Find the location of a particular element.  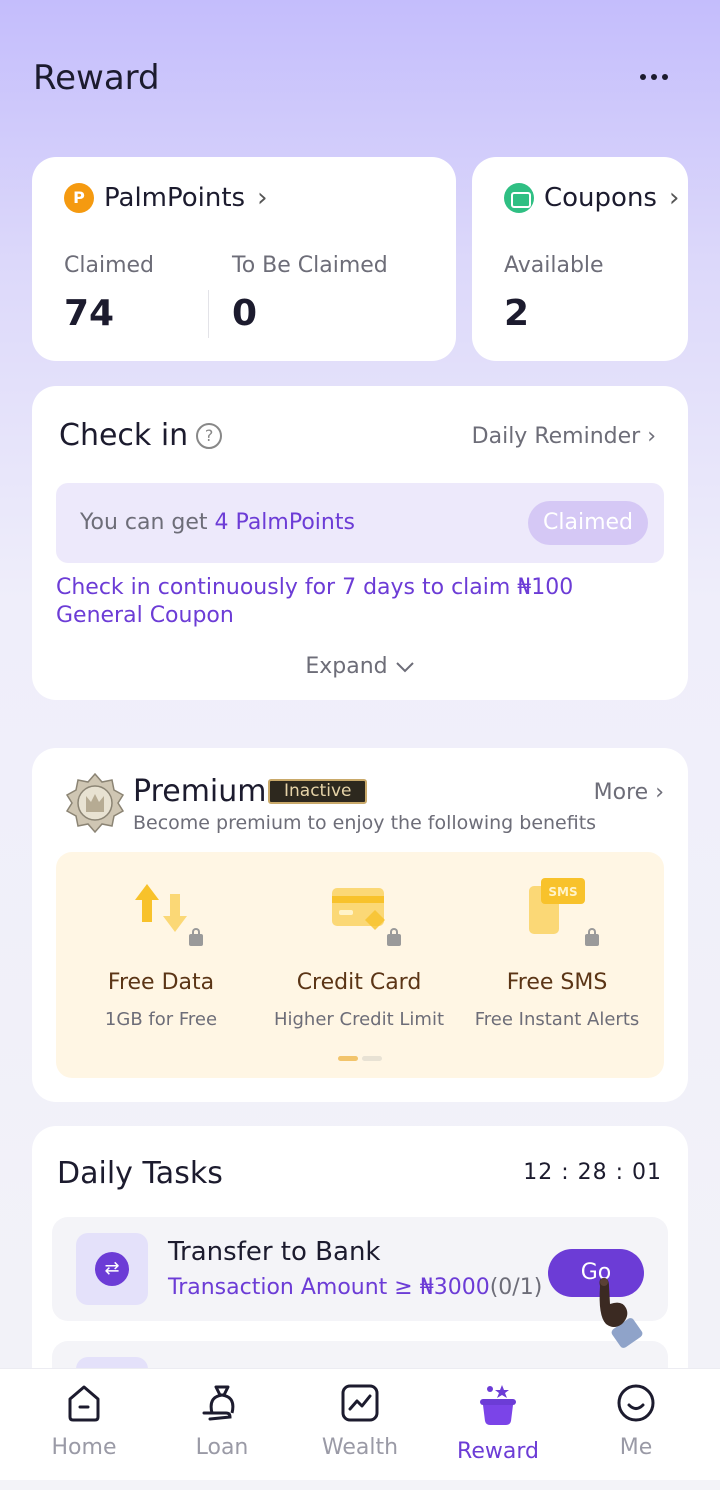

palmpoints-card: PalmPoints › Claimed 74 To Be Claimed 0 is located at coordinates (244, 259).